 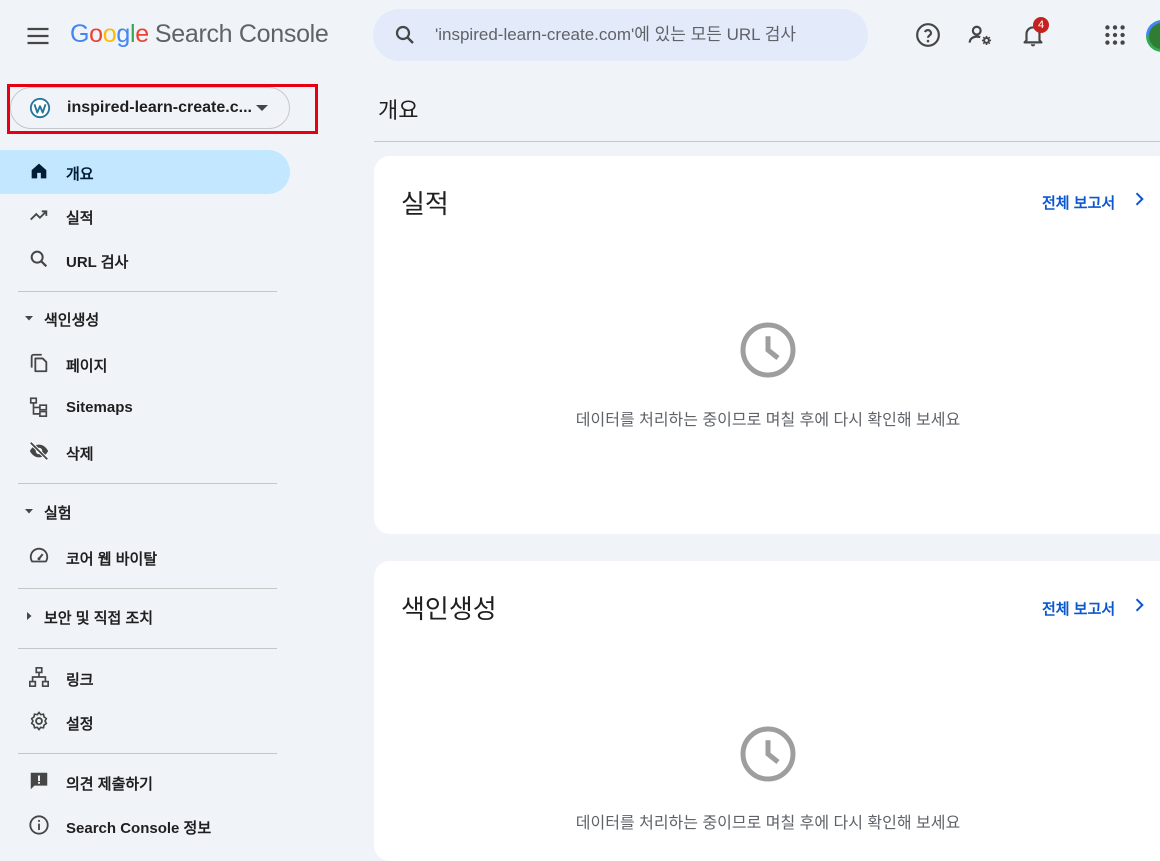 What do you see at coordinates (99, 407) in the screenshot?
I see `sidebar-item-label: Sitemaps` at bounding box center [99, 407].